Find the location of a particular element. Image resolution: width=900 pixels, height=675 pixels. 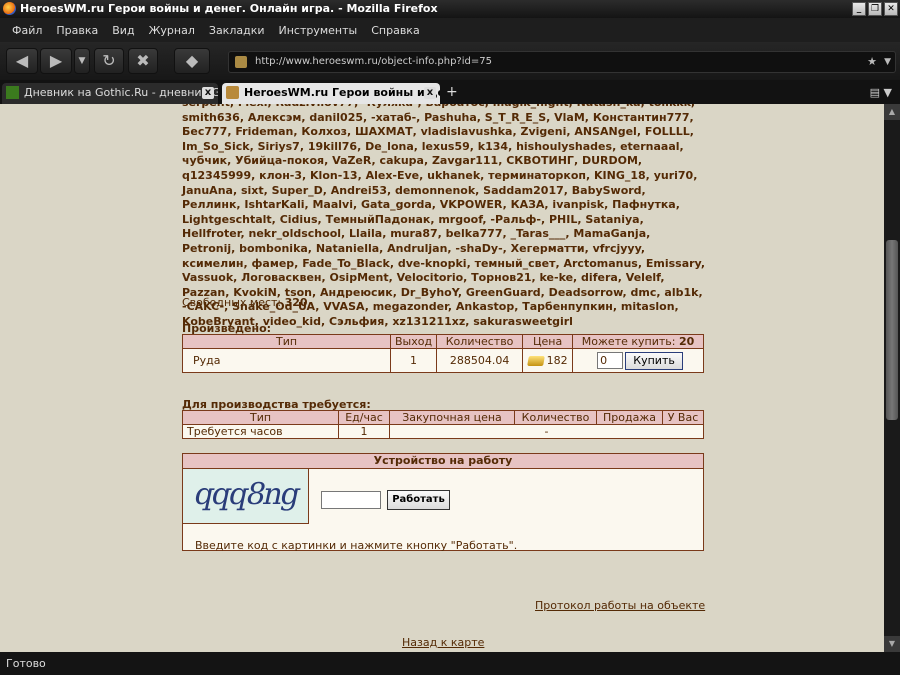

column-header: Закупочная цена is located at coordinates (452, 417).